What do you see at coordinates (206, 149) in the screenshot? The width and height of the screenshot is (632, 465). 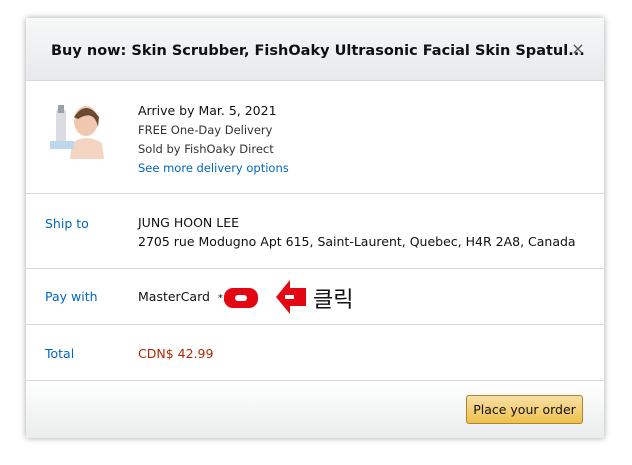 I see `seller: Sold by FishOaky Direct` at bounding box center [206, 149].